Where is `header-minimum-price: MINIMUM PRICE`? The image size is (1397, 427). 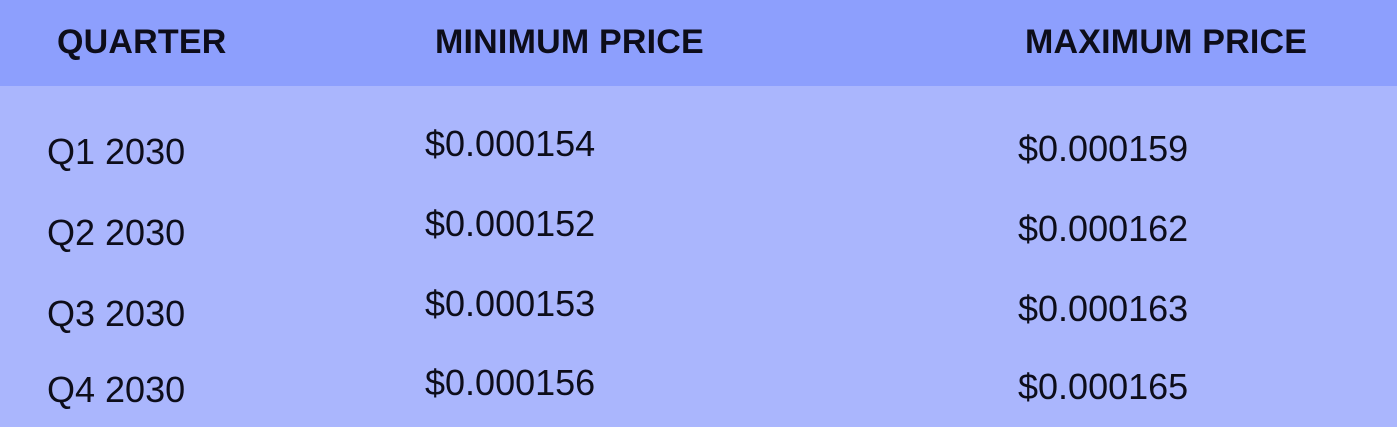
header-minimum-price: MINIMUM PRICE is located at coordinates (569, 42).